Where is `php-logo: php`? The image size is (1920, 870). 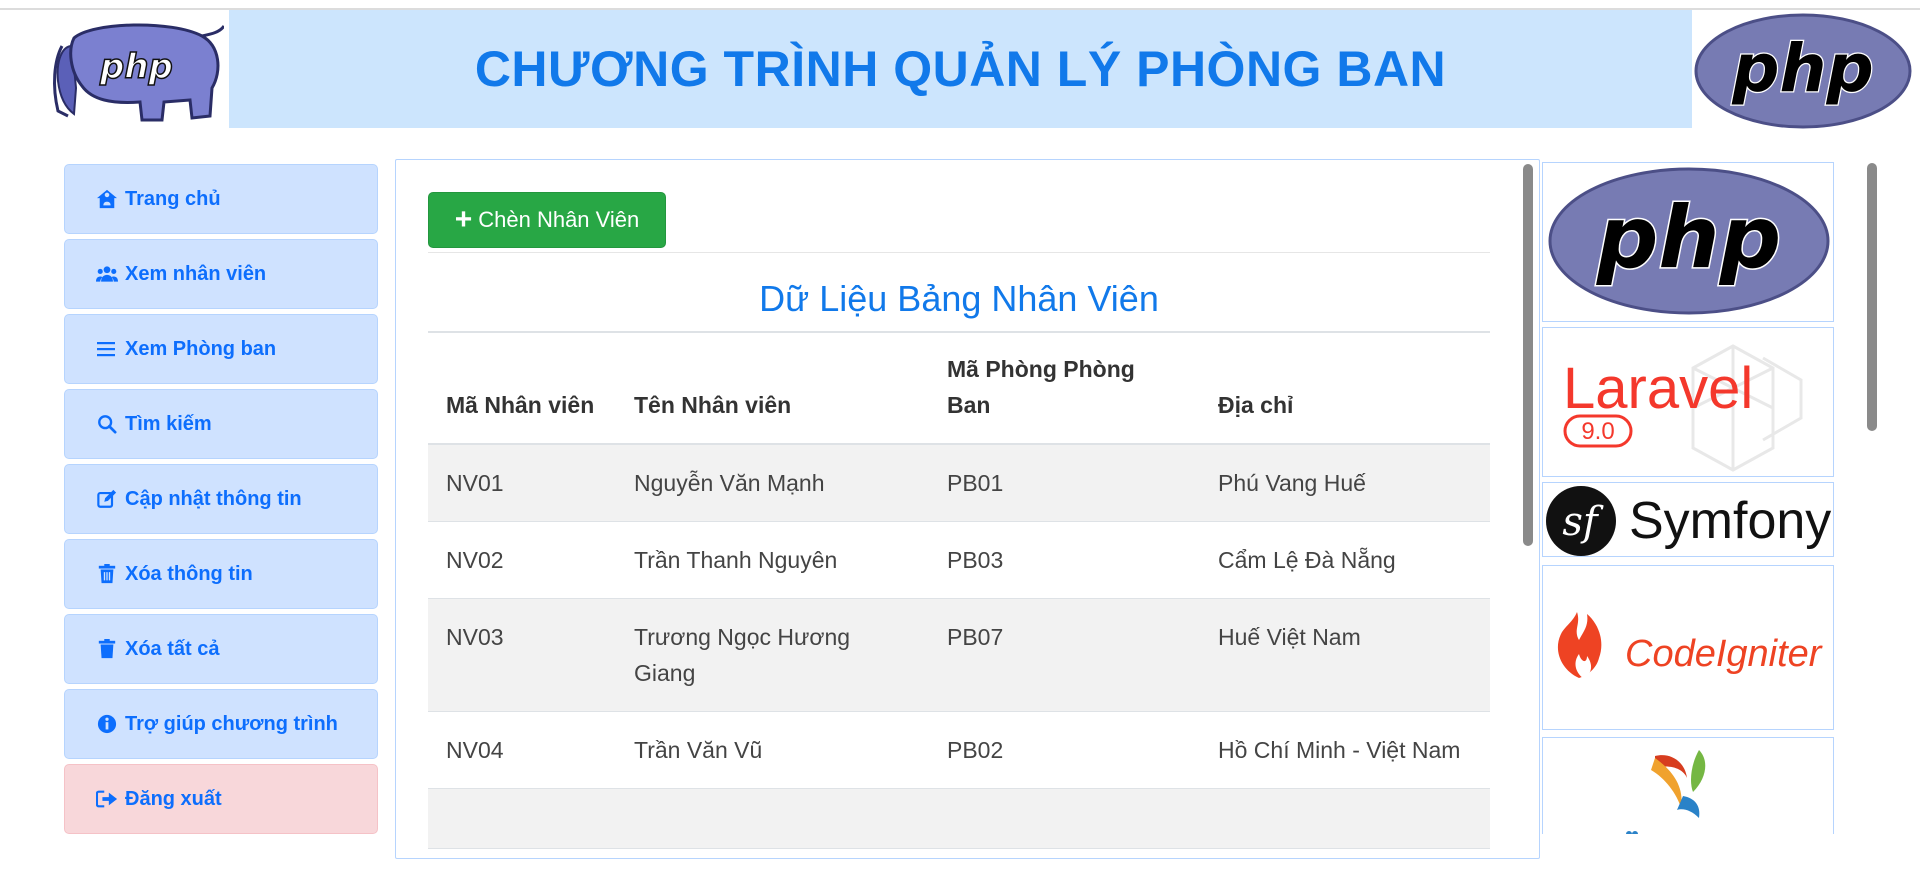 php-logo: php is located at coordinates (1803, 71).